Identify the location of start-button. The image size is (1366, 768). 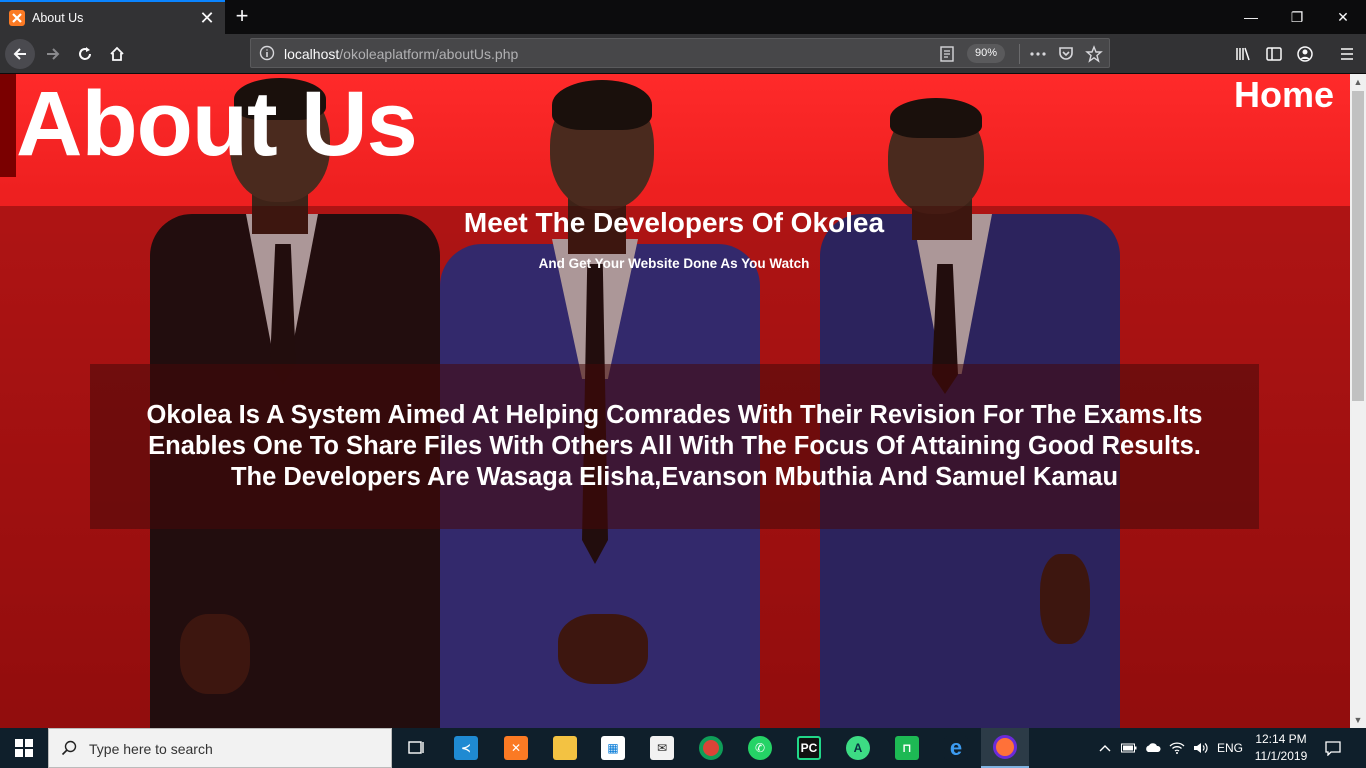
(24, 748).